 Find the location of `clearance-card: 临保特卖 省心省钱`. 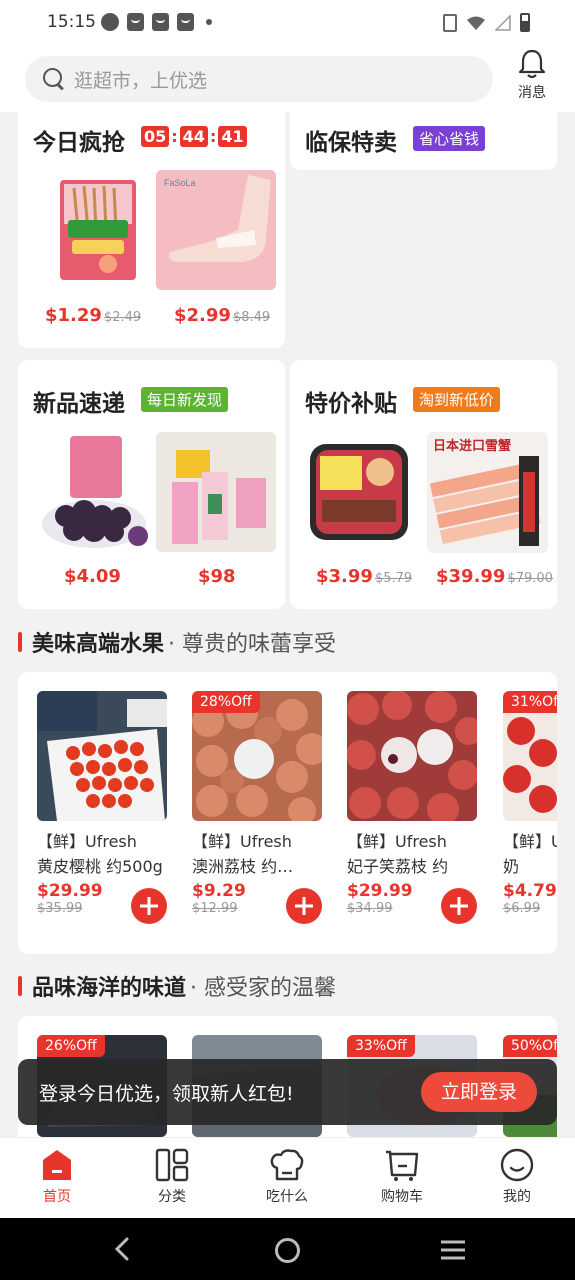

clearance-card: 临保特卖 省心省钱 is located at coordinates (423, 141).